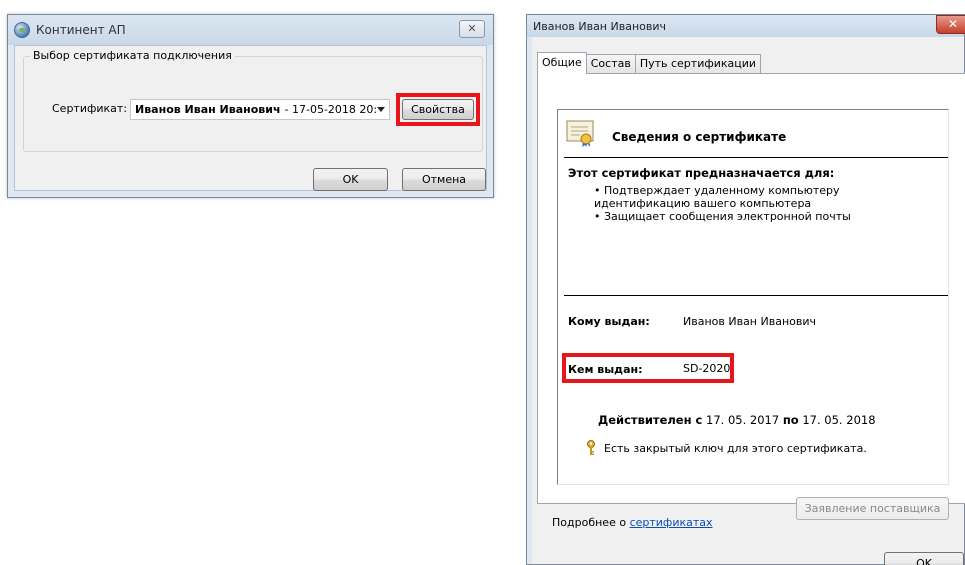  What do you see at coordinates (648, 368) in the screenshot?
I see `issued-by-highlight` at bounding box center [648, 368].